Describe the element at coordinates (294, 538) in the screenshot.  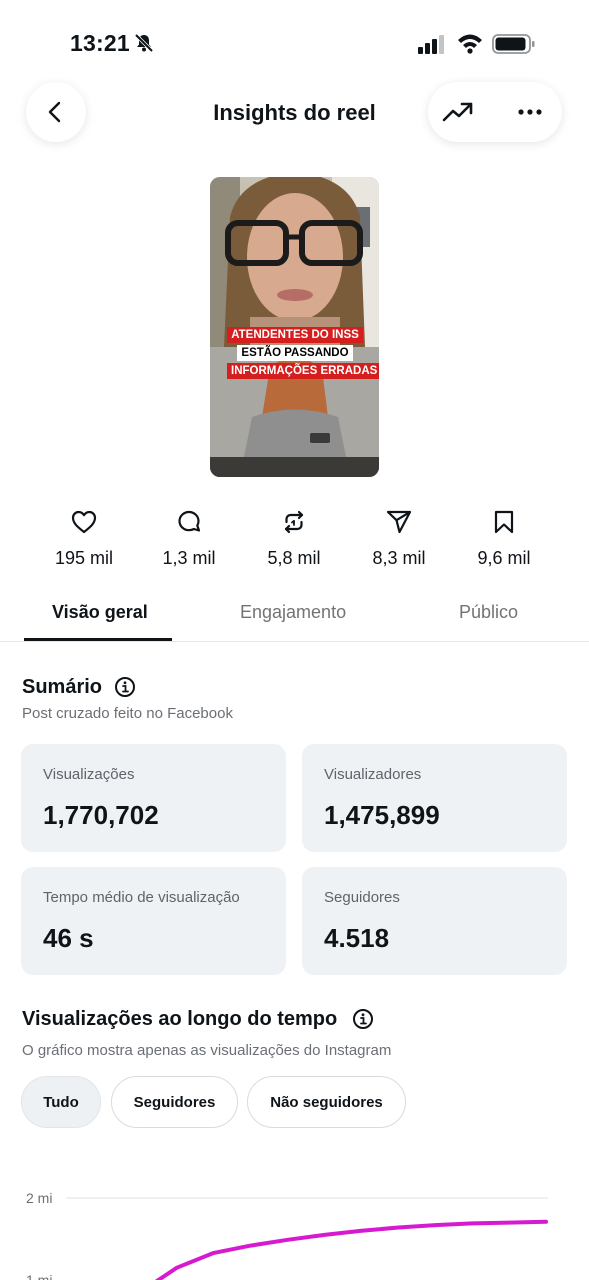
I see `reposts-metric: 5,8 mil` at that location.